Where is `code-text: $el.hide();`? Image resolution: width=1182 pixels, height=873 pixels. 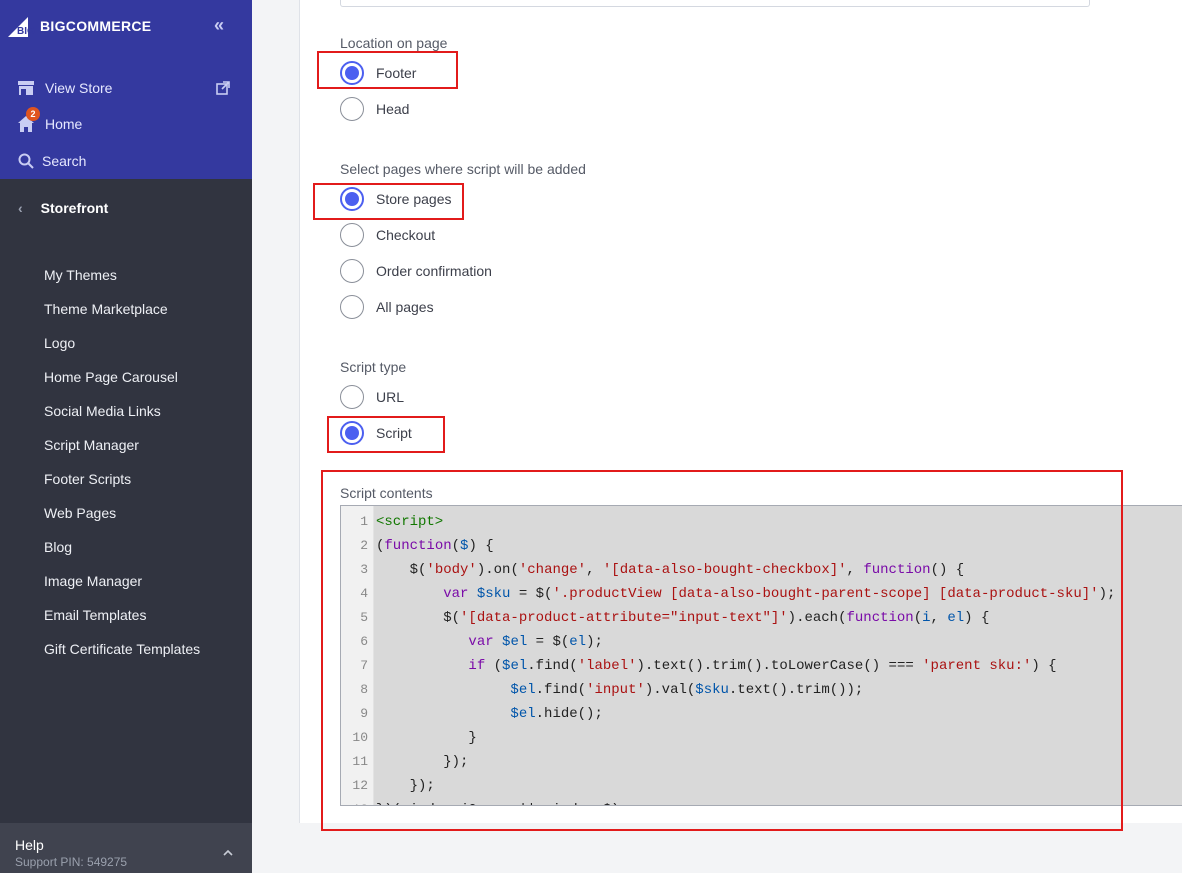
code-text: $el.hide(); is located at coordinates (556, 714).